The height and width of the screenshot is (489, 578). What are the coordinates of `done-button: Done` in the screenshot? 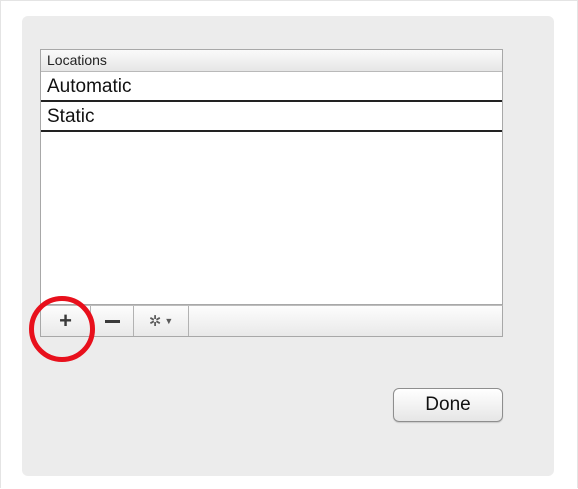 It's located at (448, 405).